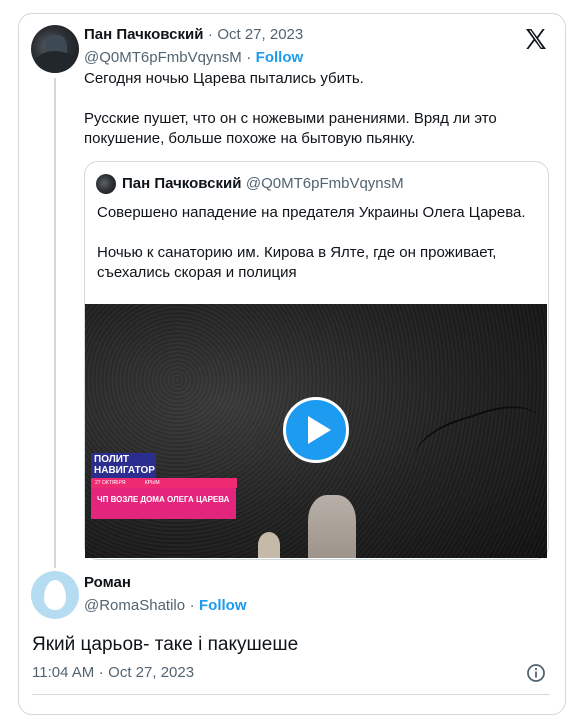 This screenshot has width=572, height=715. I want to click on reply-header-line2: @RomaShatilo · Follow, so click(165, 606).